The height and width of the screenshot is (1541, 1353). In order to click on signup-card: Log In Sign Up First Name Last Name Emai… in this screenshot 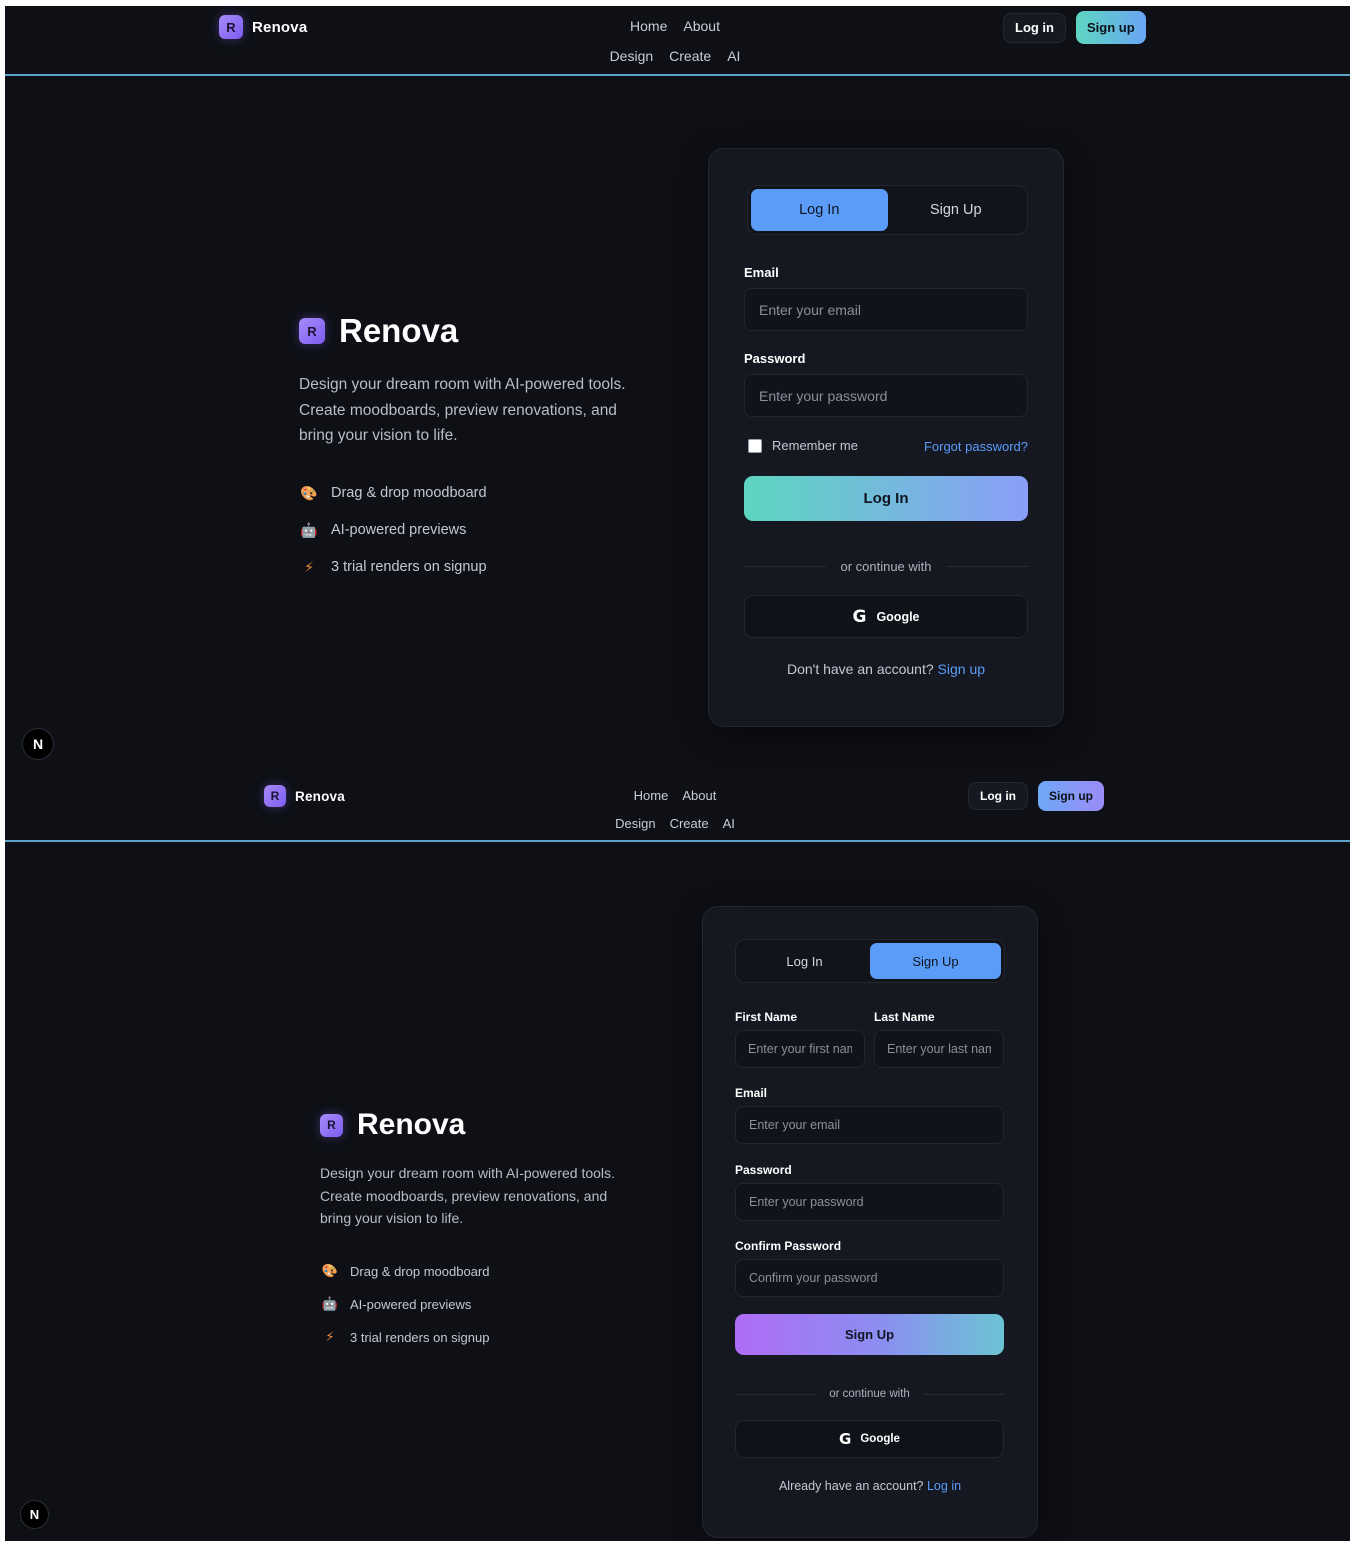, I will do `click(870, 1222)`.